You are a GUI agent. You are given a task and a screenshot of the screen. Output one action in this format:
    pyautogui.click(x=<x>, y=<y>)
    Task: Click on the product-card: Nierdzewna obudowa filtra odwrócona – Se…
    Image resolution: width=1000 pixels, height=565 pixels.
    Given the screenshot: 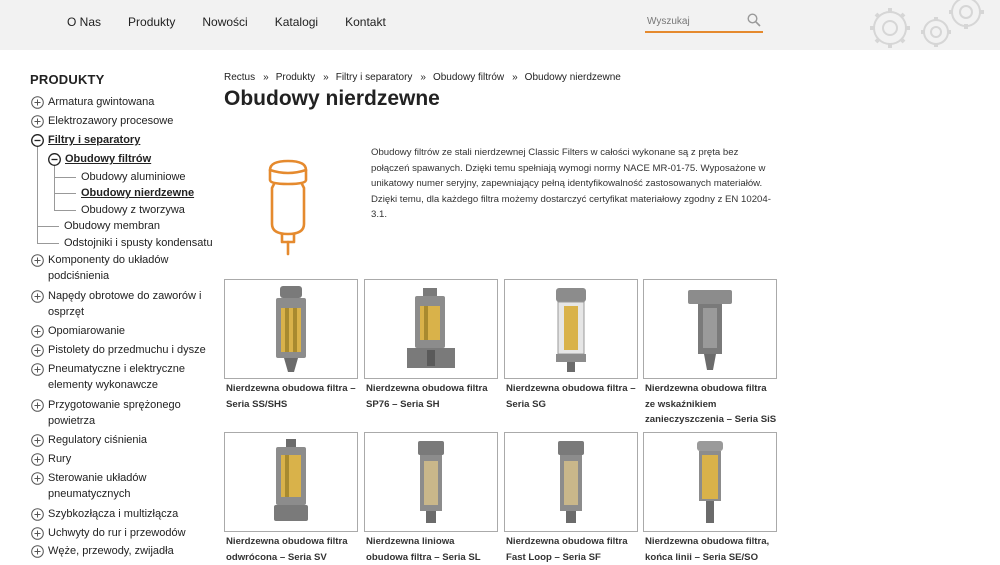 What is the action you would take?
    pyautogui.click(x=291, y=498)
    